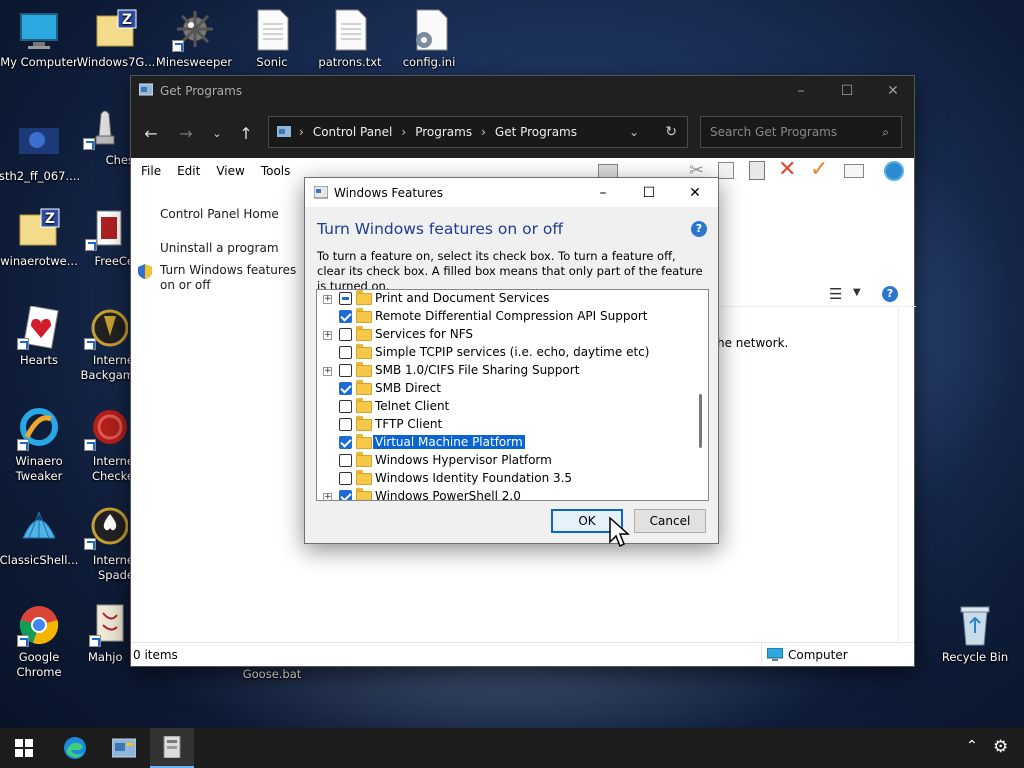 The image size is (1024, 768). Describe the element at coordinates (757, 170) in the screenshot. I see `paste-icon` at that location.